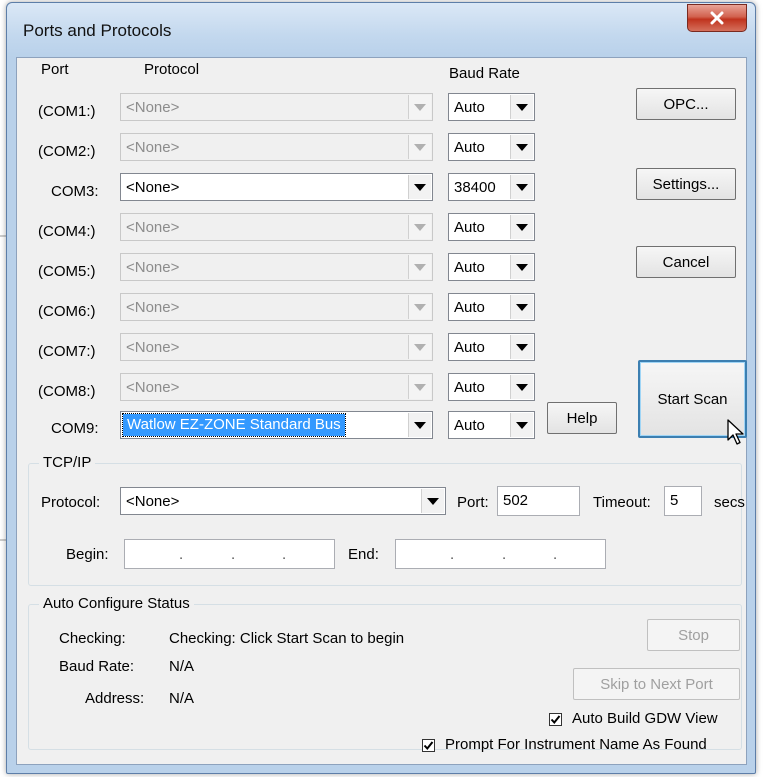  Describe the element at coordinates (735, 432) in the screenshot. I see `mouse-pointer-icon` at that location.